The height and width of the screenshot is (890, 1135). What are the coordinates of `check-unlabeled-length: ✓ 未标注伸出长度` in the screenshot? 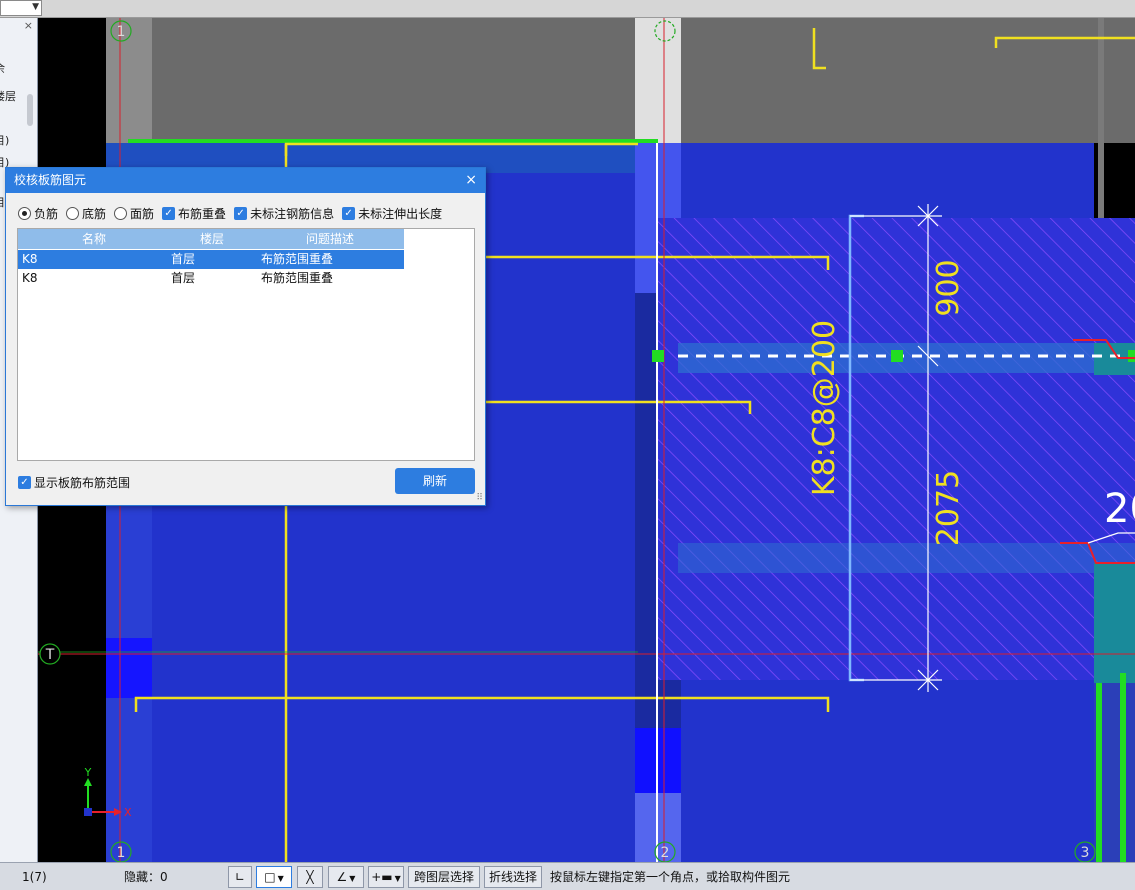 It's located at (392, 213).